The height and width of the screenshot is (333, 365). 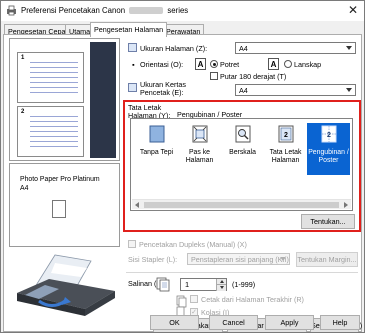 What do you see at coordinates (156, 134) in the screenshot?
I see `borderless-layout-icon` at bounding box center [156, 134].